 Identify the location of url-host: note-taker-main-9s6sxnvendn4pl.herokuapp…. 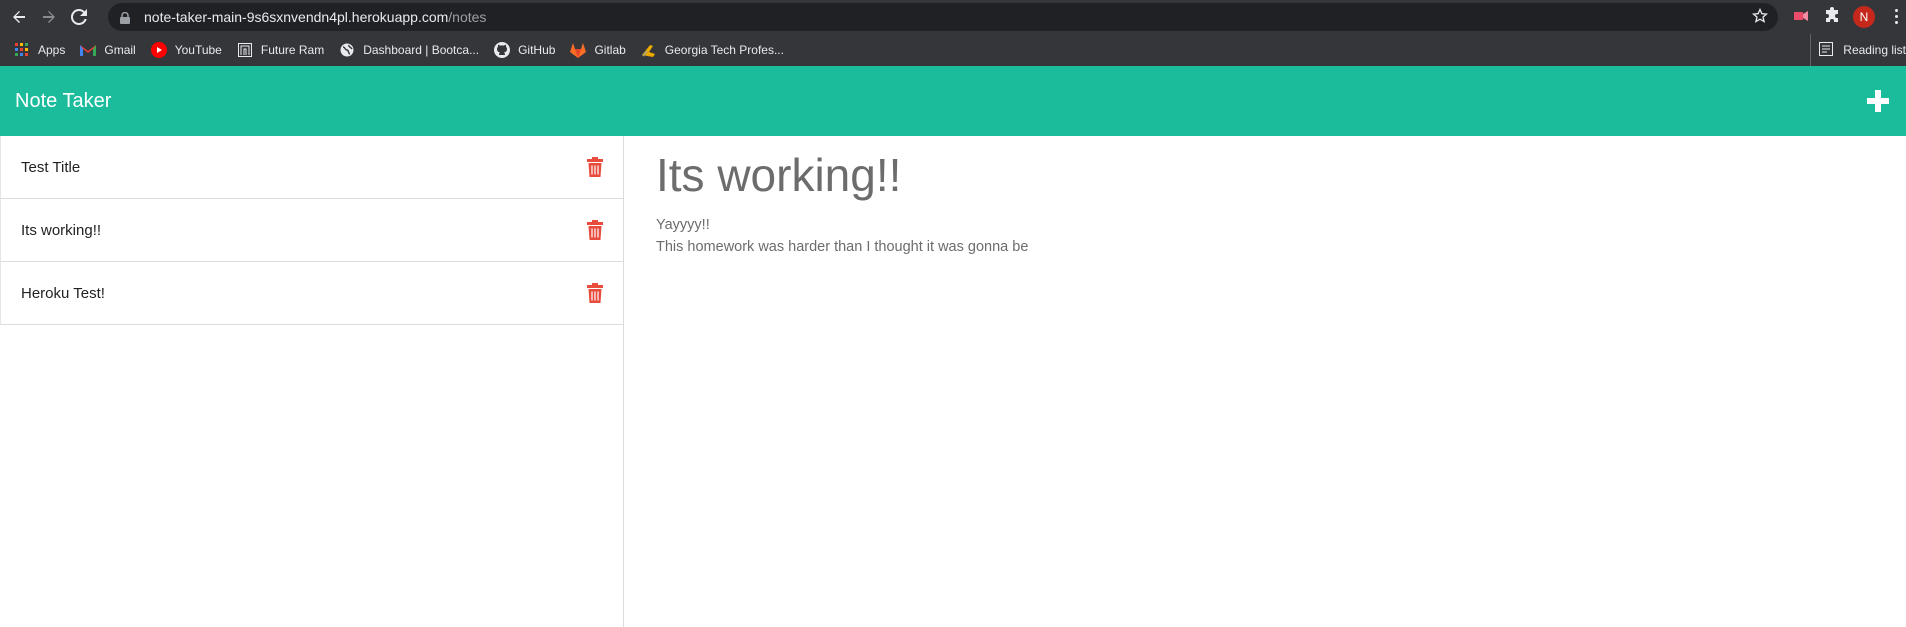
(296, 17).